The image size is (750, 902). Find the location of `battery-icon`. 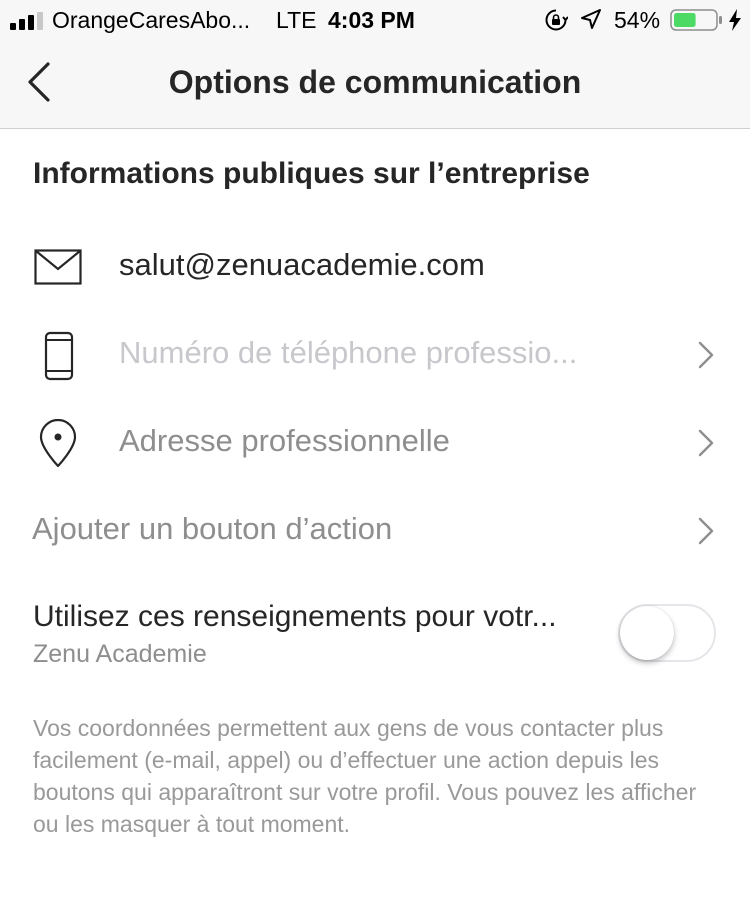

battery-icon is located at coordinates (696, 20).